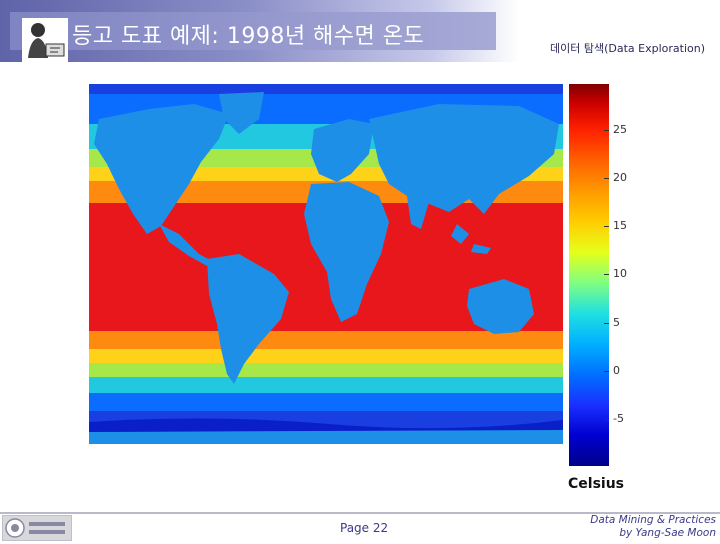 The width and height of the screenshot is (720, 544). Describe the element at coordinates (620, 273) in the screenshot. I see `colorbar-tick-label: 10` at that location.